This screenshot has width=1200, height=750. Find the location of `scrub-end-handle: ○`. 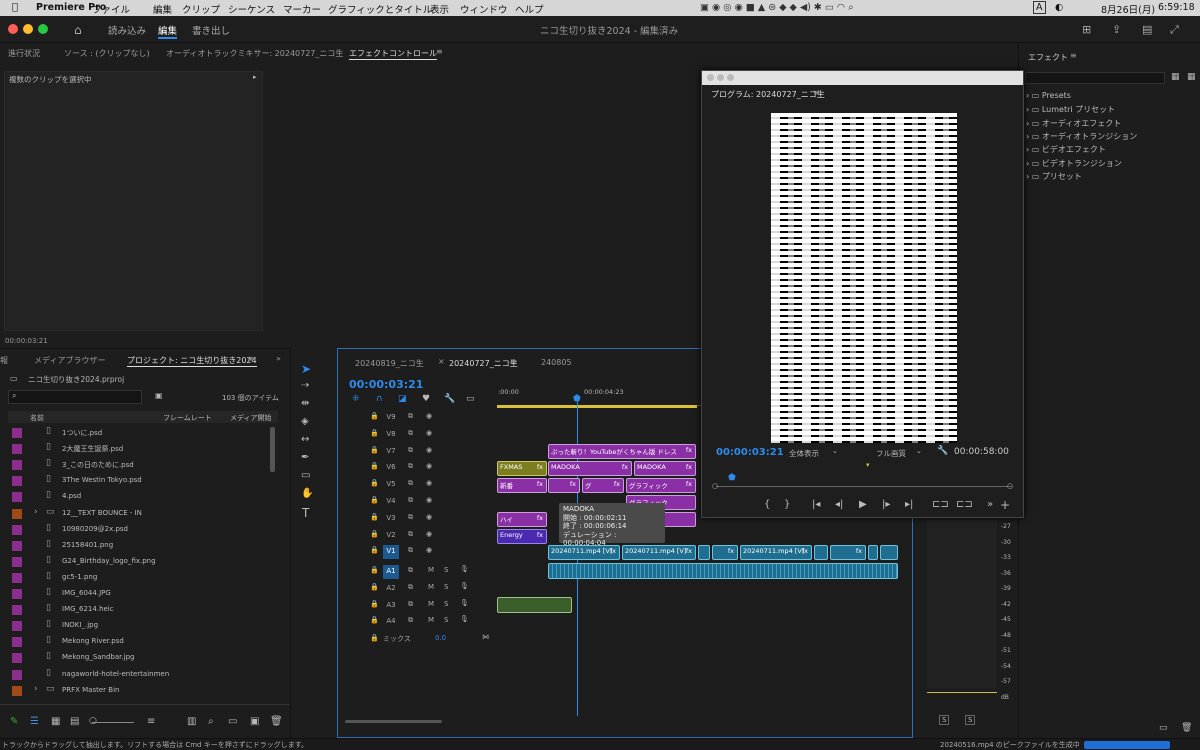

scrub-end-handle: ○ is located at coordinates (1010, 486).